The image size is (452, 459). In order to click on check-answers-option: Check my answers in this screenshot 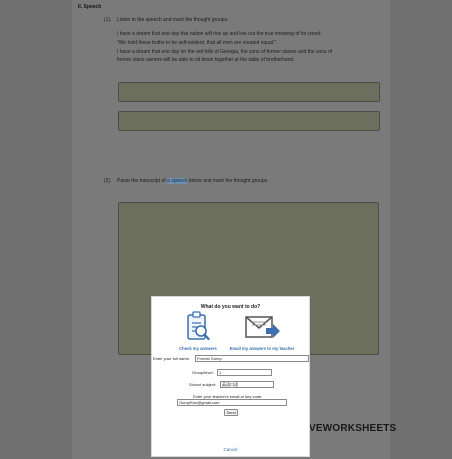, I will do `click(198, 333)`.